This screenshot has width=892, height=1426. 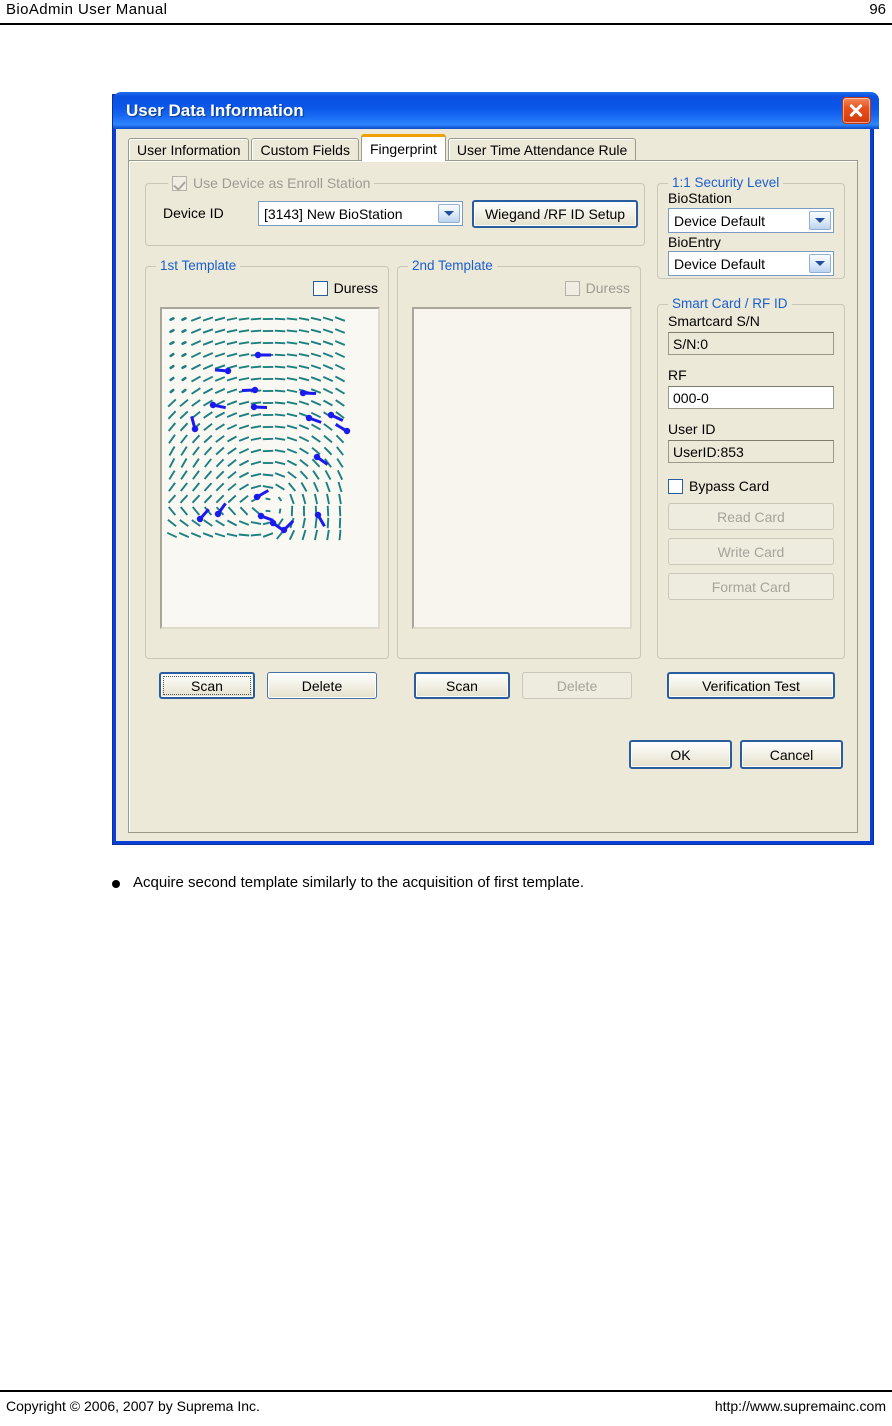 I want to click on second-template-fingerprint-canvas, so click(x=522, y=468).